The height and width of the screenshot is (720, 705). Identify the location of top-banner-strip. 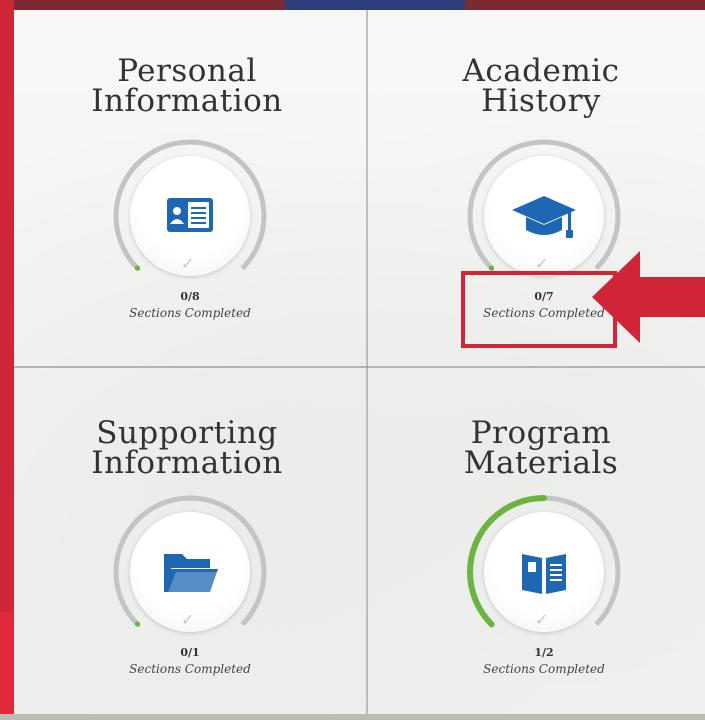
(352, 5).